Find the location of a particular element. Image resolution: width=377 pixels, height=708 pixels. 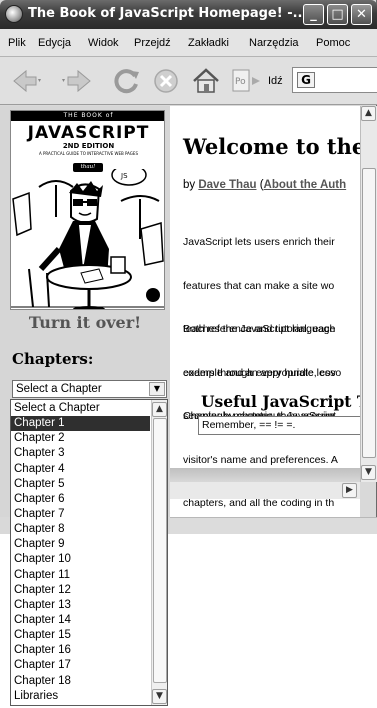

dropdown-option: Chapter 9 is located at coordinates (80, 544).